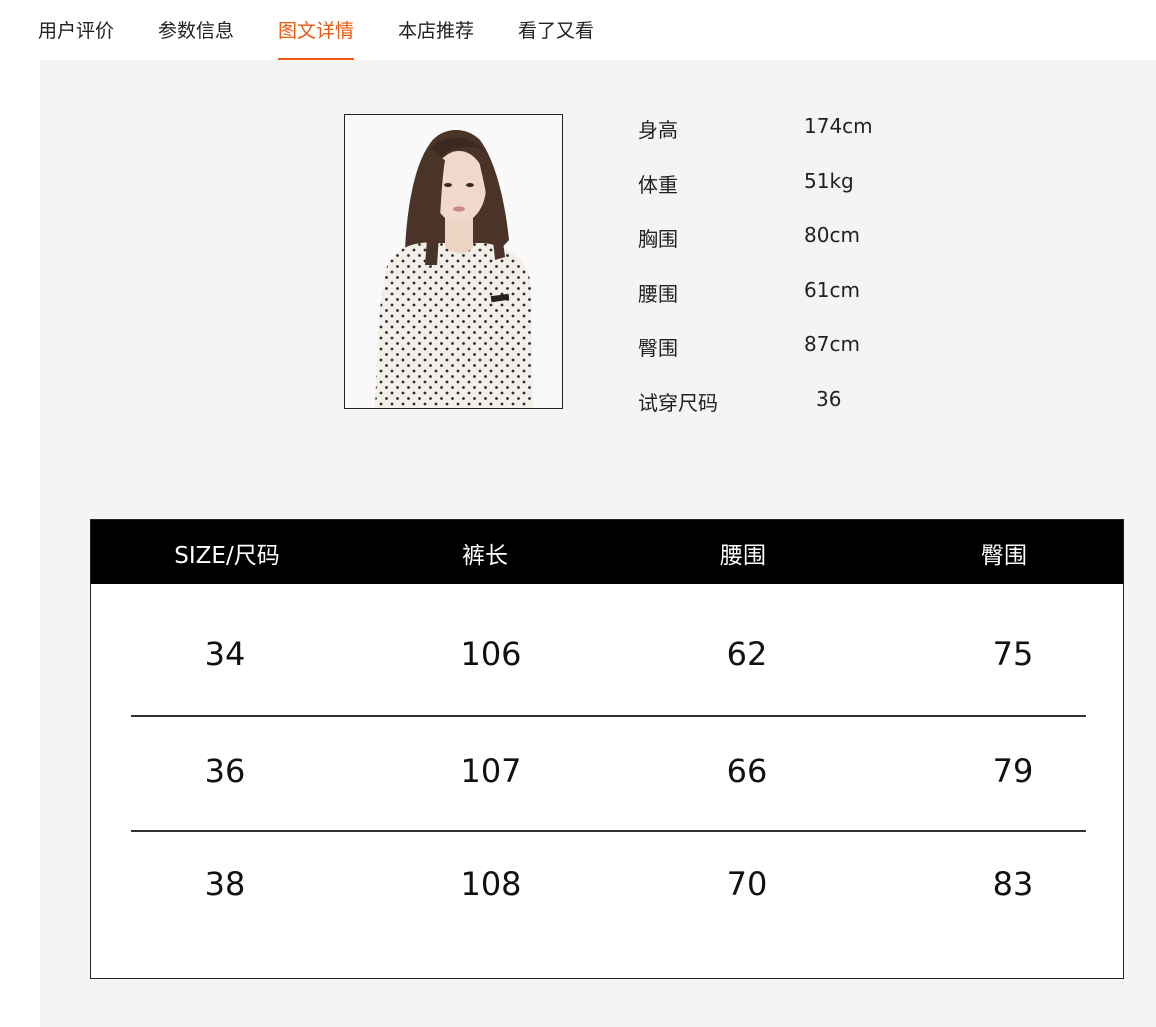  I want to click on measurement-value: 61cm, so click(832, 290).